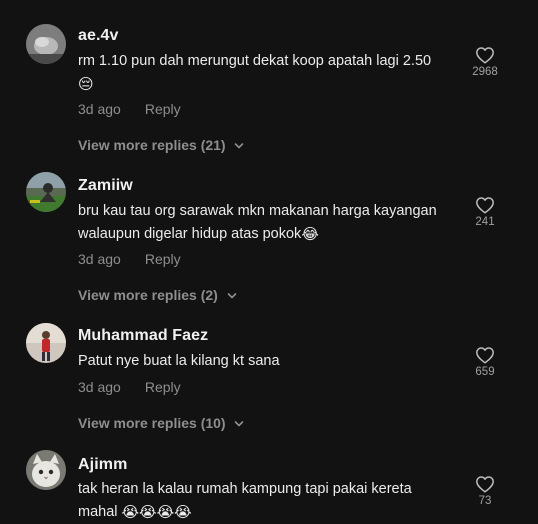 This screenshot has width=538, height=524. What do you see at coordinates (143, 336) in the screenshot?
I see `comment-username: Muhammad Faez` at bounding box center [143, 336].